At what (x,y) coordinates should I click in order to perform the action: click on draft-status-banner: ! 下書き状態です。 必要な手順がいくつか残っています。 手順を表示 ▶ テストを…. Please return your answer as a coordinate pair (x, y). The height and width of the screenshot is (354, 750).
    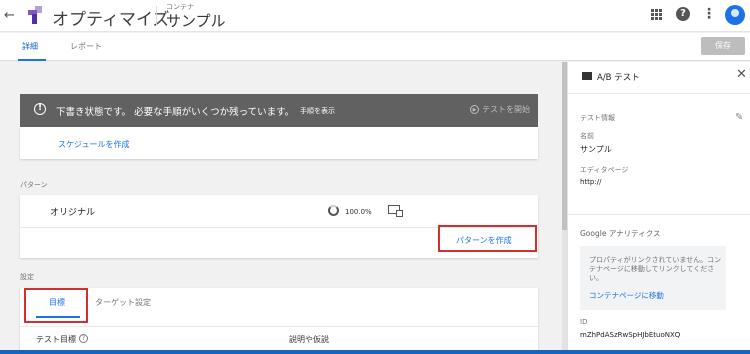
    Looking at the image, I should click on (279, 110).